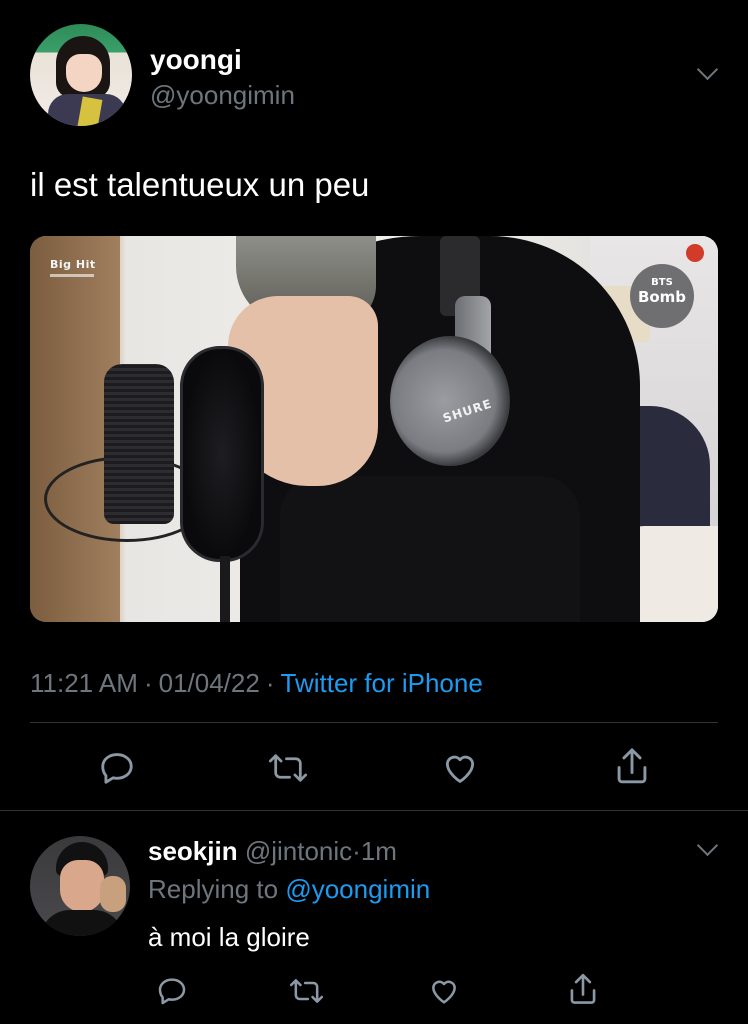 The image size is (748, 1024). Describe the element at coordinates (139, 444) in the screenshot. I see `microphone` at that location.